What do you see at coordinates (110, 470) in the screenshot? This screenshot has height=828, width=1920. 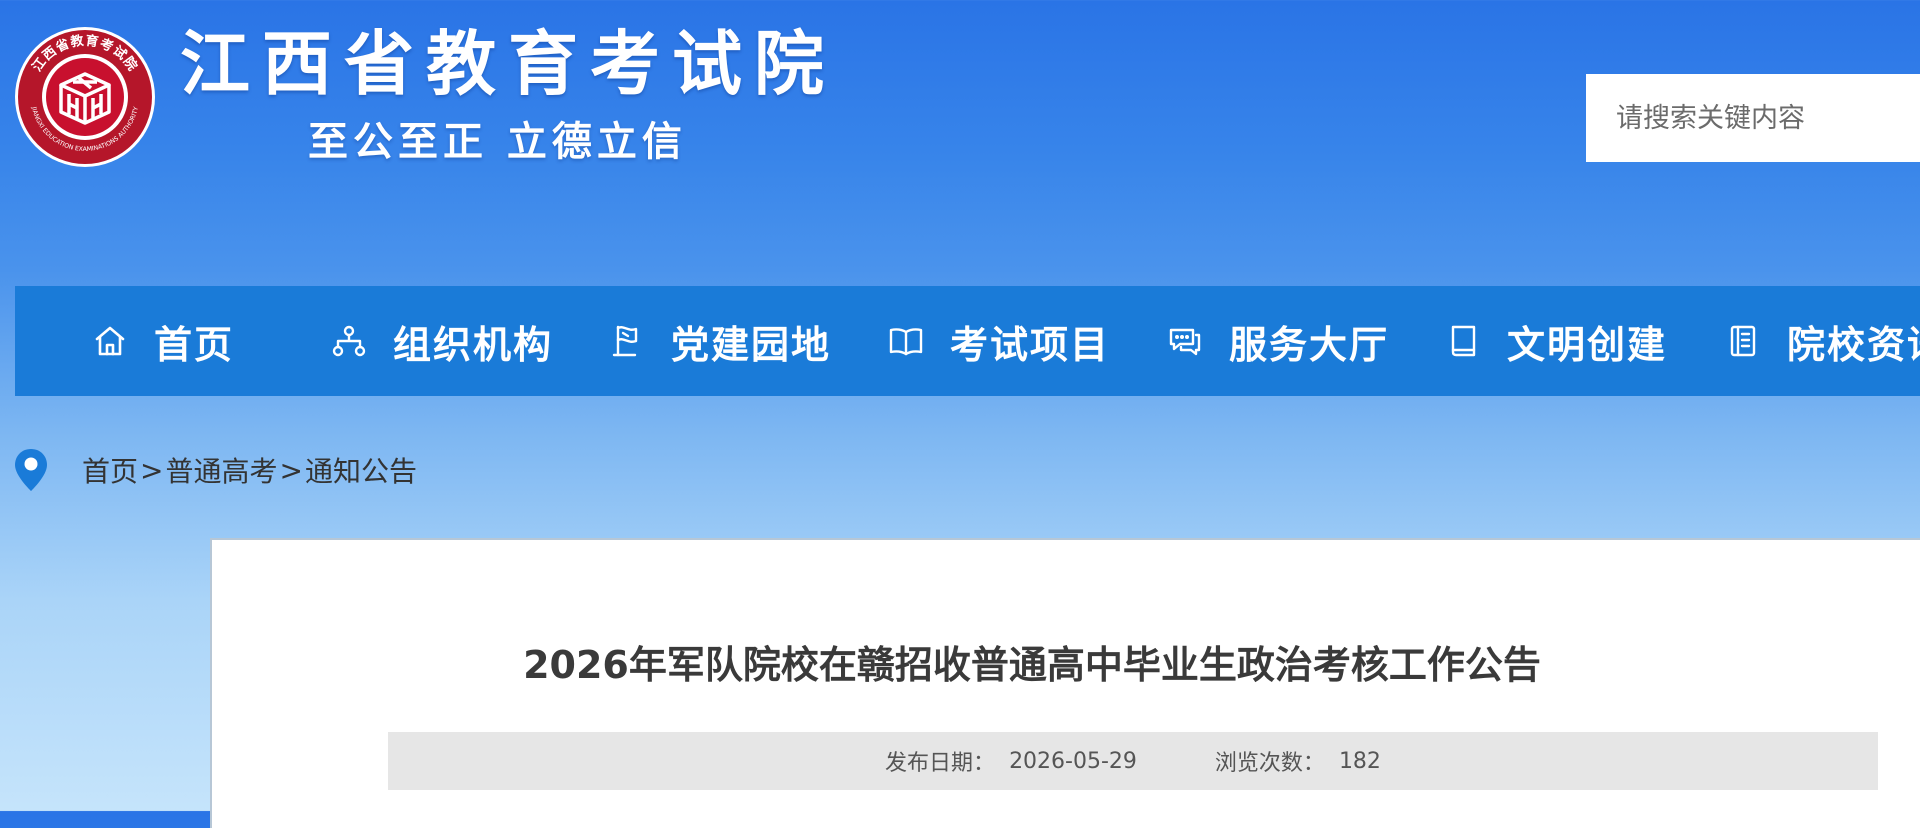 I see `breadcrumb-home: 首页` at bounding box center [110, 470].